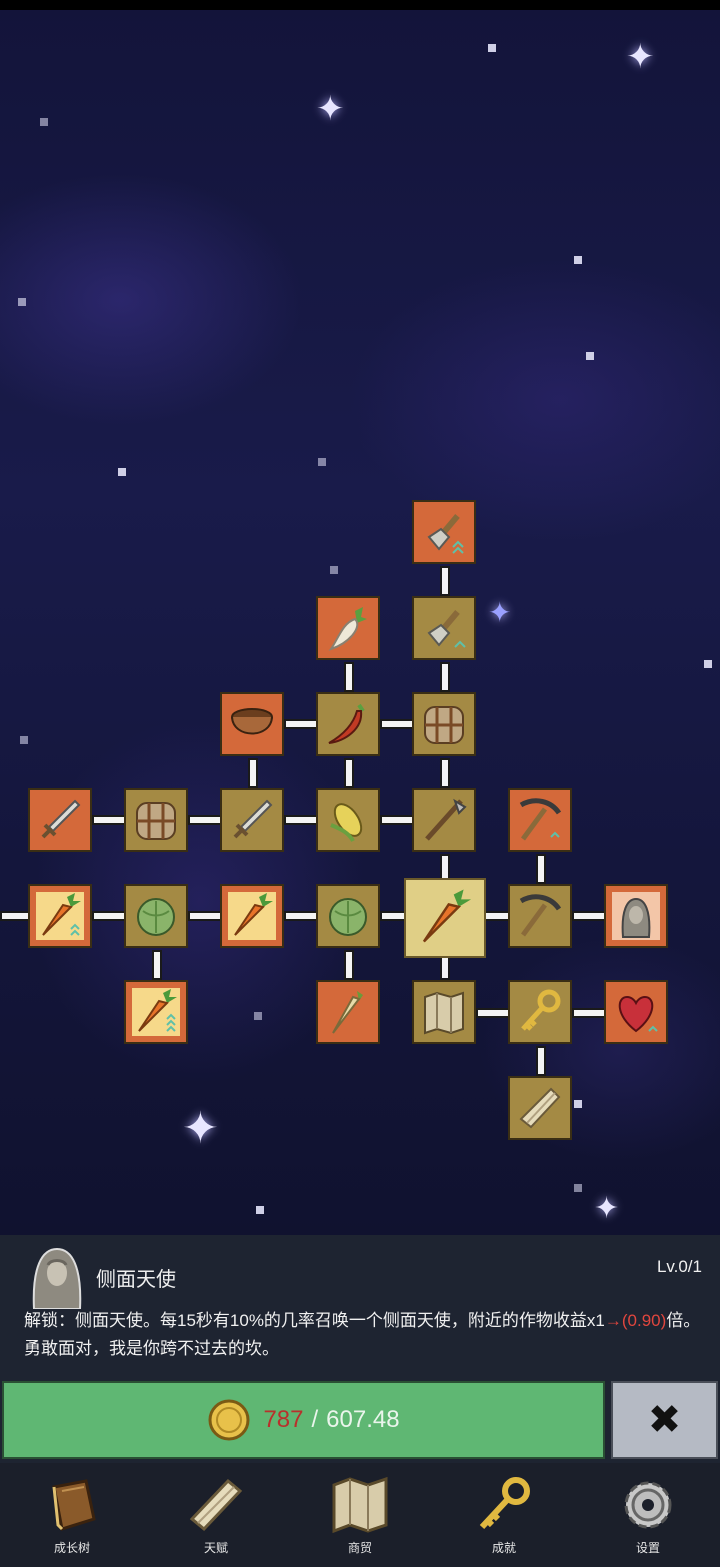 The image size is (720, 1567). I want to click on heart-icon, so click(638, 1014).